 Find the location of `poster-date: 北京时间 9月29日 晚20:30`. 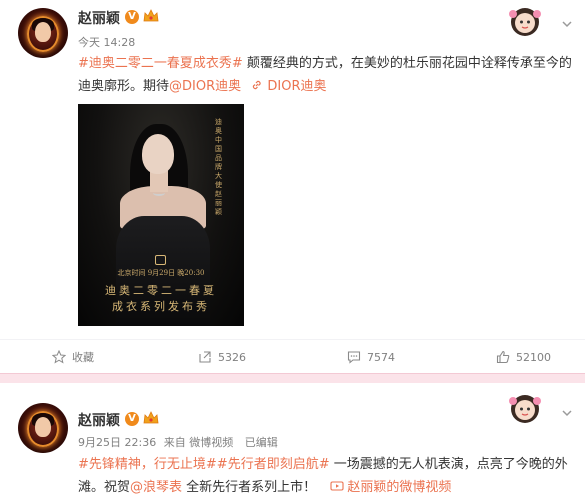

poster-date: 北京时间 9月29日 晚20:30 is located at coordinates (161, 273).